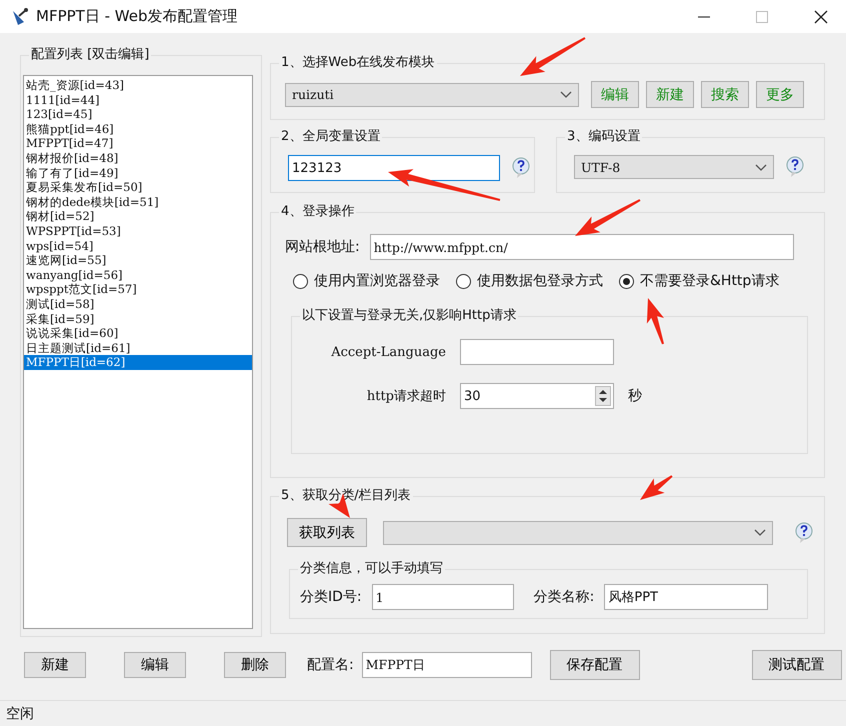 Image resolution: width=846 pixels, height=726 pixels. Describe the element at coordinates (406, 396) in the screenshot. I see `field-label: http请求超时` at that location.